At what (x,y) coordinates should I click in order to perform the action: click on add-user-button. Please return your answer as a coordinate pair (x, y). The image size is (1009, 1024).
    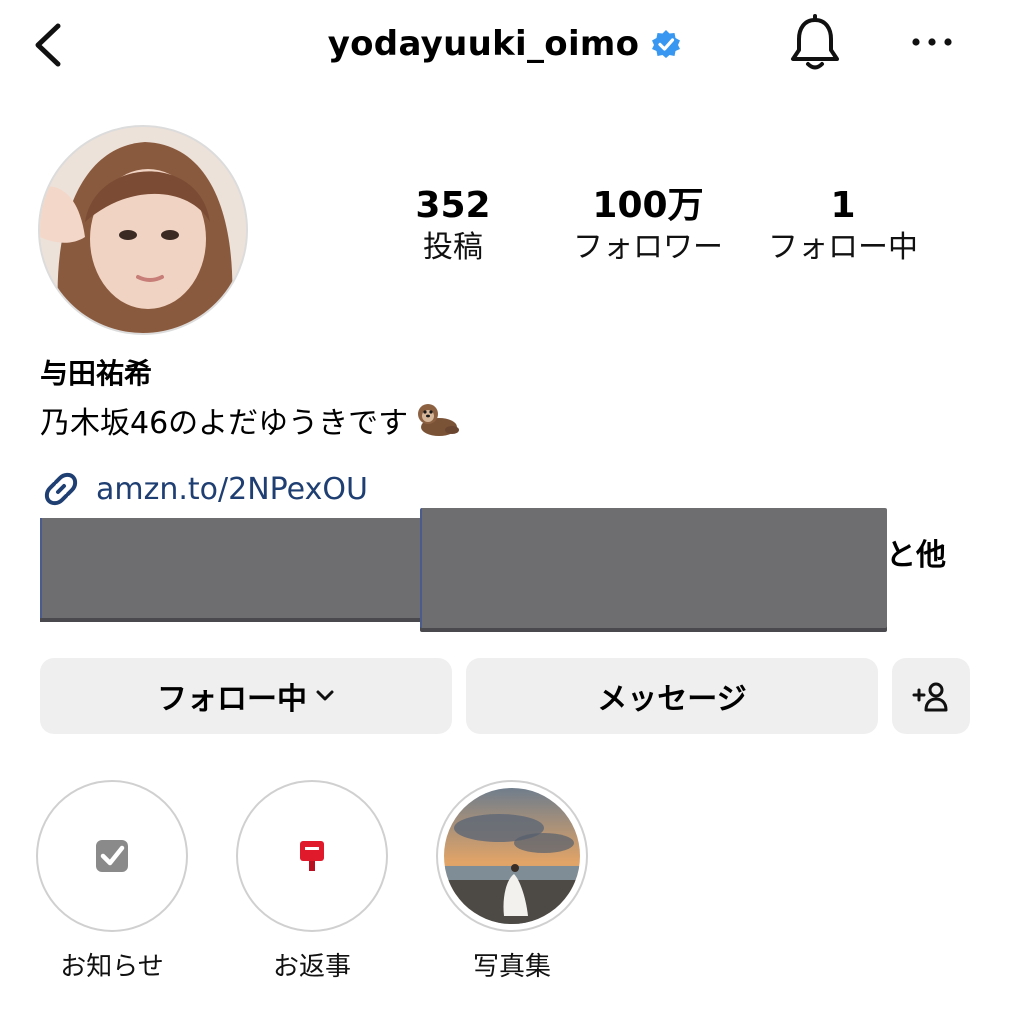
    Looking at the image, I should click on (931, 696).